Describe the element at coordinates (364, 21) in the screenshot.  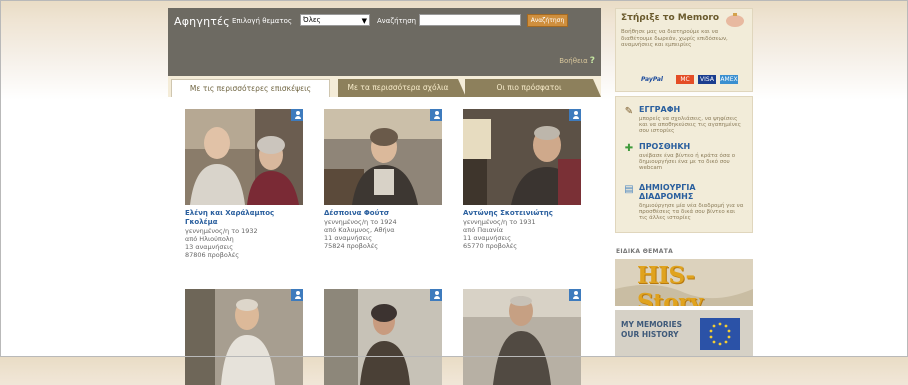
I see `chevron-down-icon: ▼` at that location.